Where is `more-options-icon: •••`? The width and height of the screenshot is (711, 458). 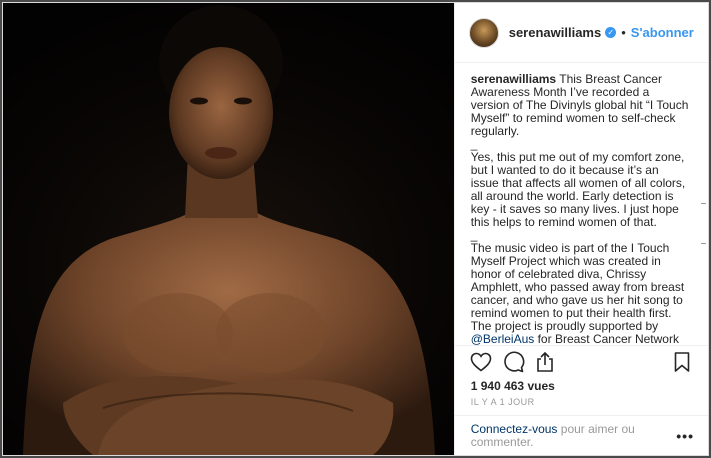 more-options-icon: ••• is located at coordinates (685, 436).